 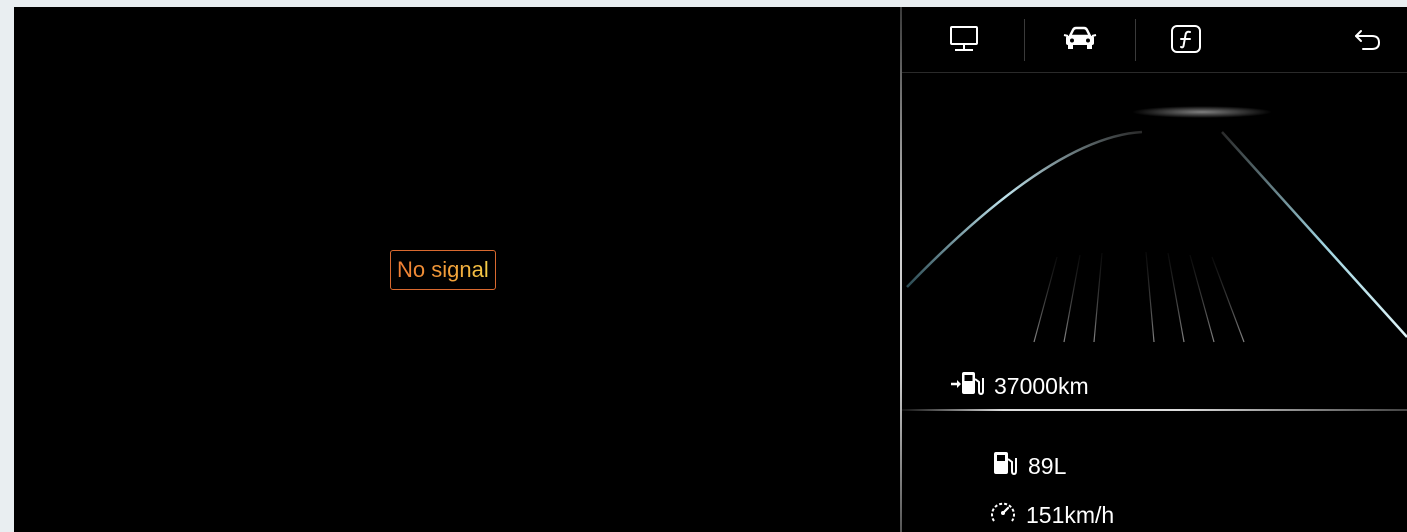 I want to click on tab-bar-underline, so click(x=1154, y=72).